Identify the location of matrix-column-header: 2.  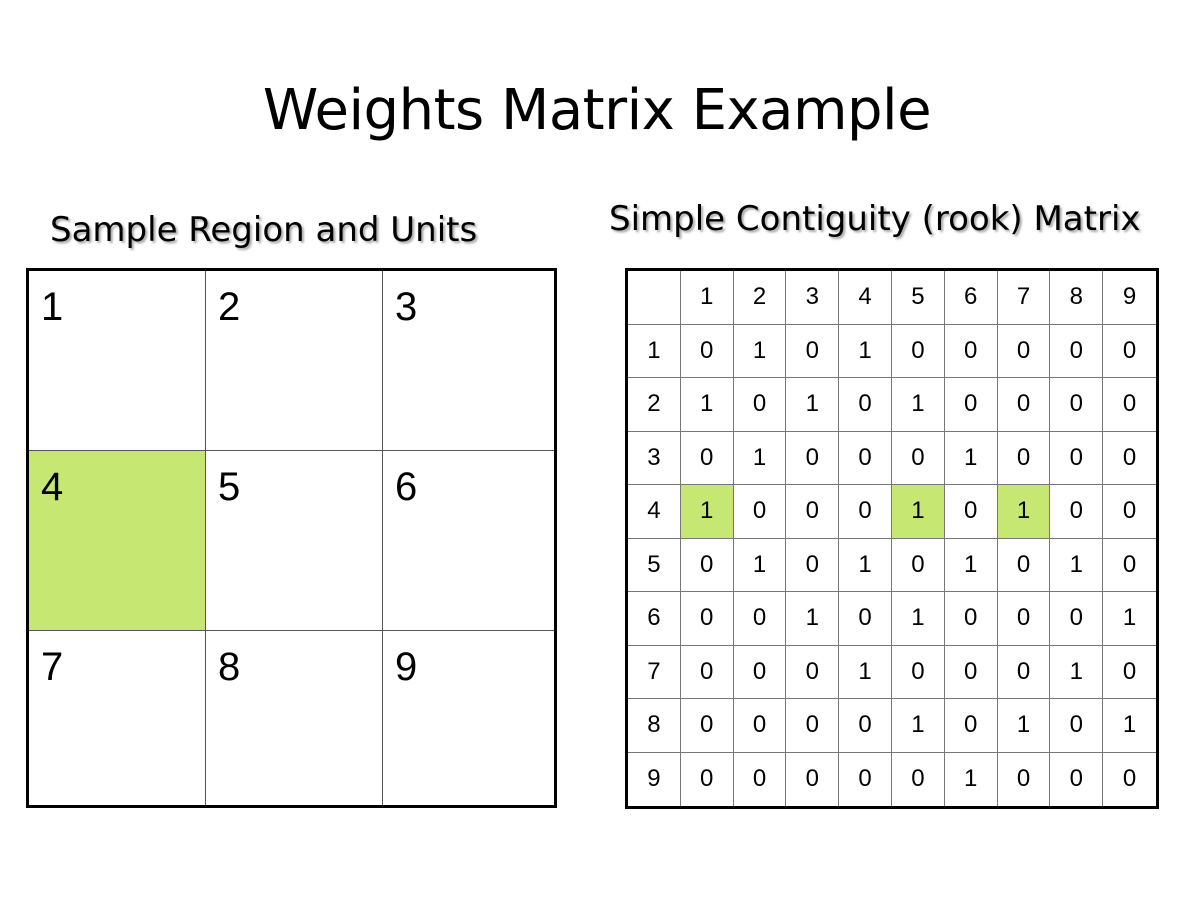
(760, 298).